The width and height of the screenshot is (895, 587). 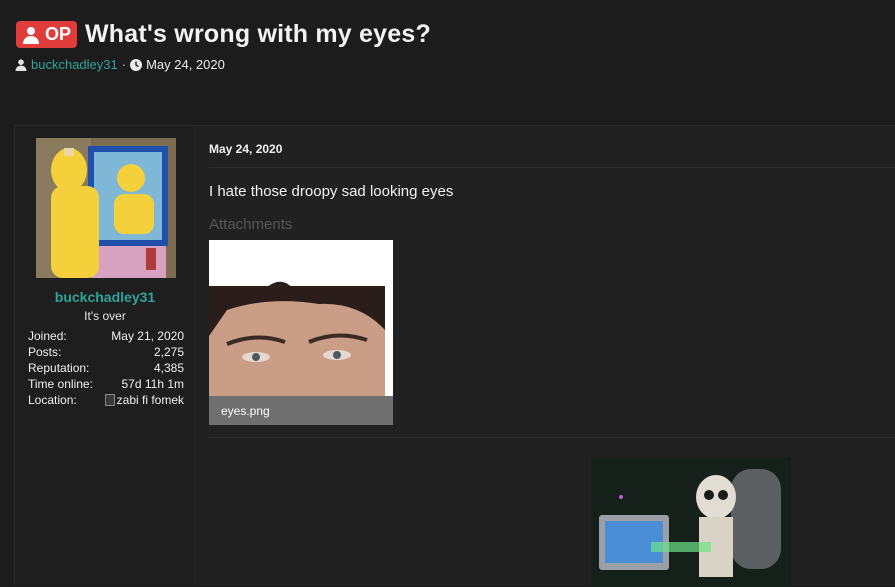 I want to click on thread-date: May 24, 2020, so click(x=185, y=64).